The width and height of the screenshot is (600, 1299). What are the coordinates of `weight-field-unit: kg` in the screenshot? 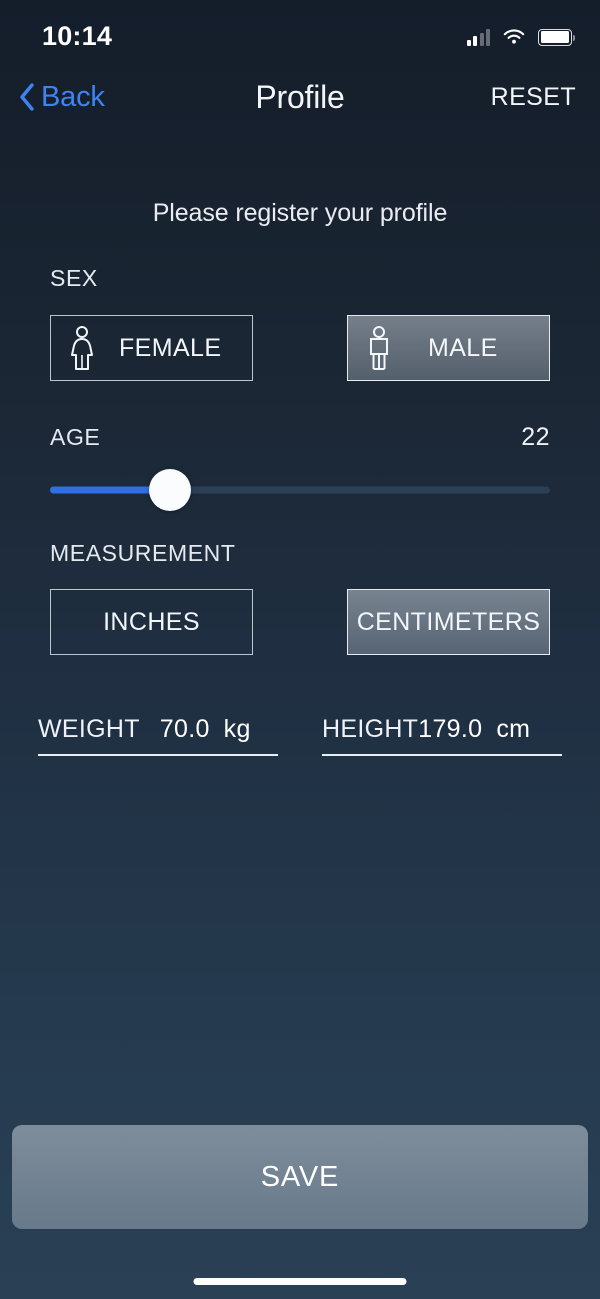 It's located at (237, 729).